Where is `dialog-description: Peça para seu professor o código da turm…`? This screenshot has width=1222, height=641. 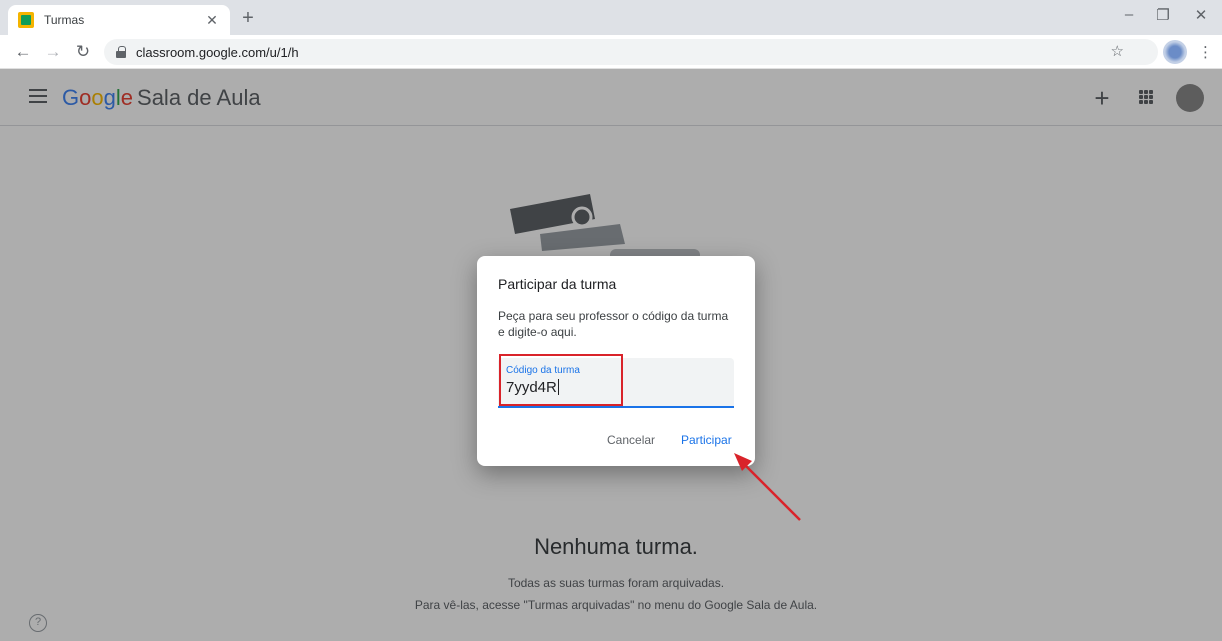
dialog-description: Peça para seu professor o código da turm… is located at coordinates (613, 324).